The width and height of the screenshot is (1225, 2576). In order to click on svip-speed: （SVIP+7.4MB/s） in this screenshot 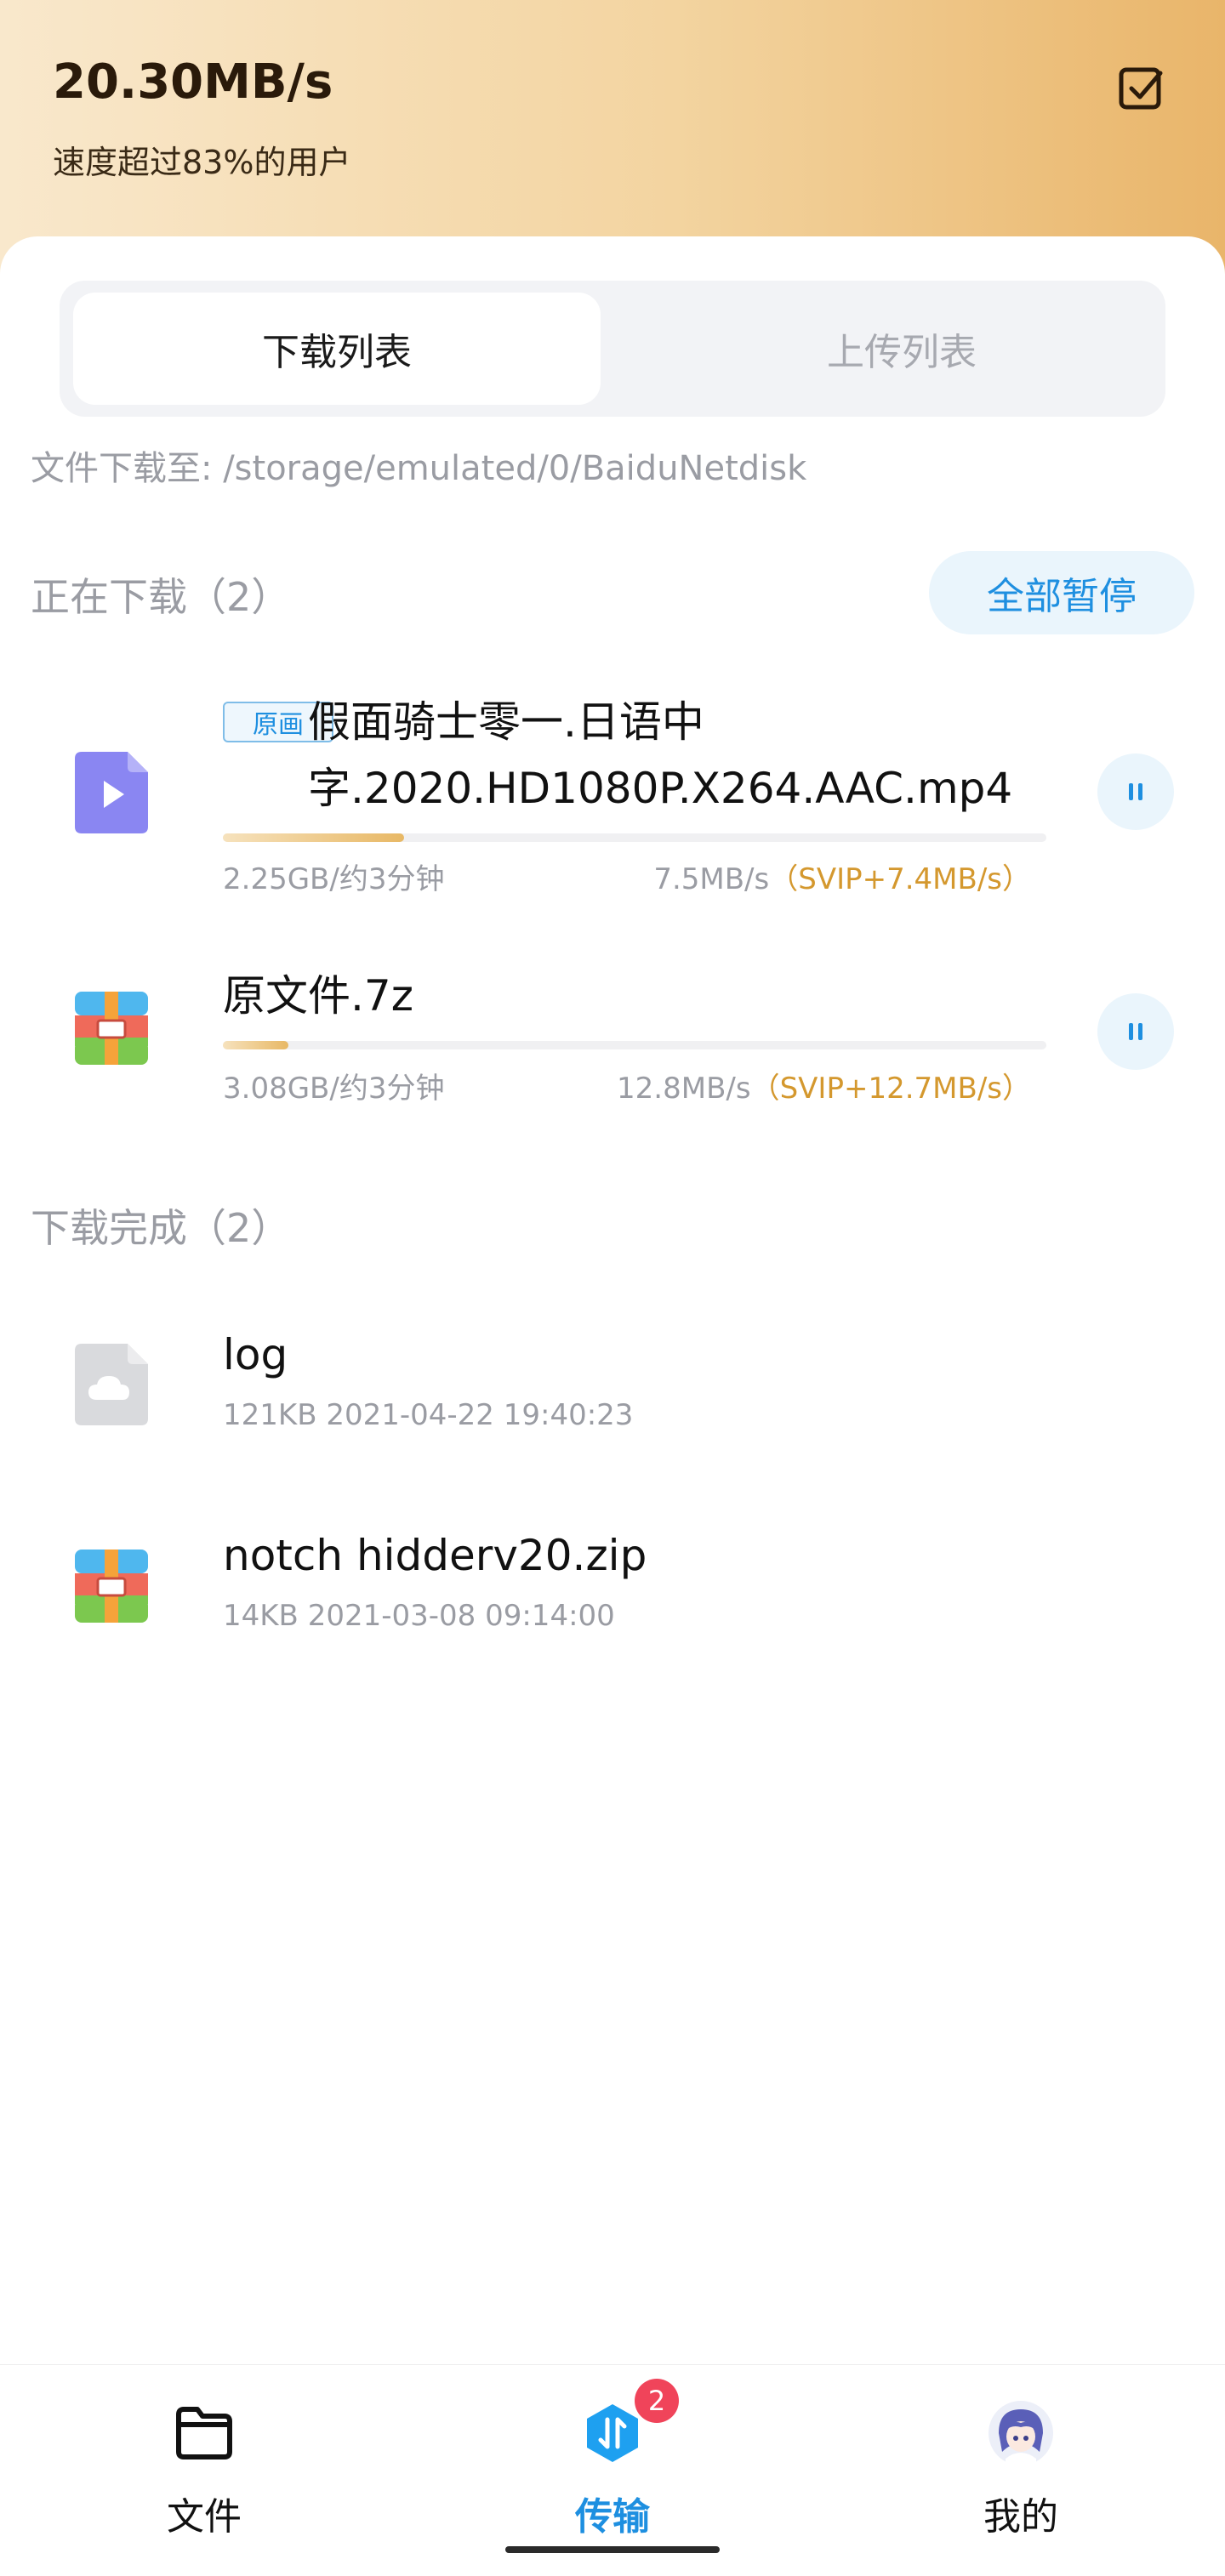, I will do `click(900, 879)`.